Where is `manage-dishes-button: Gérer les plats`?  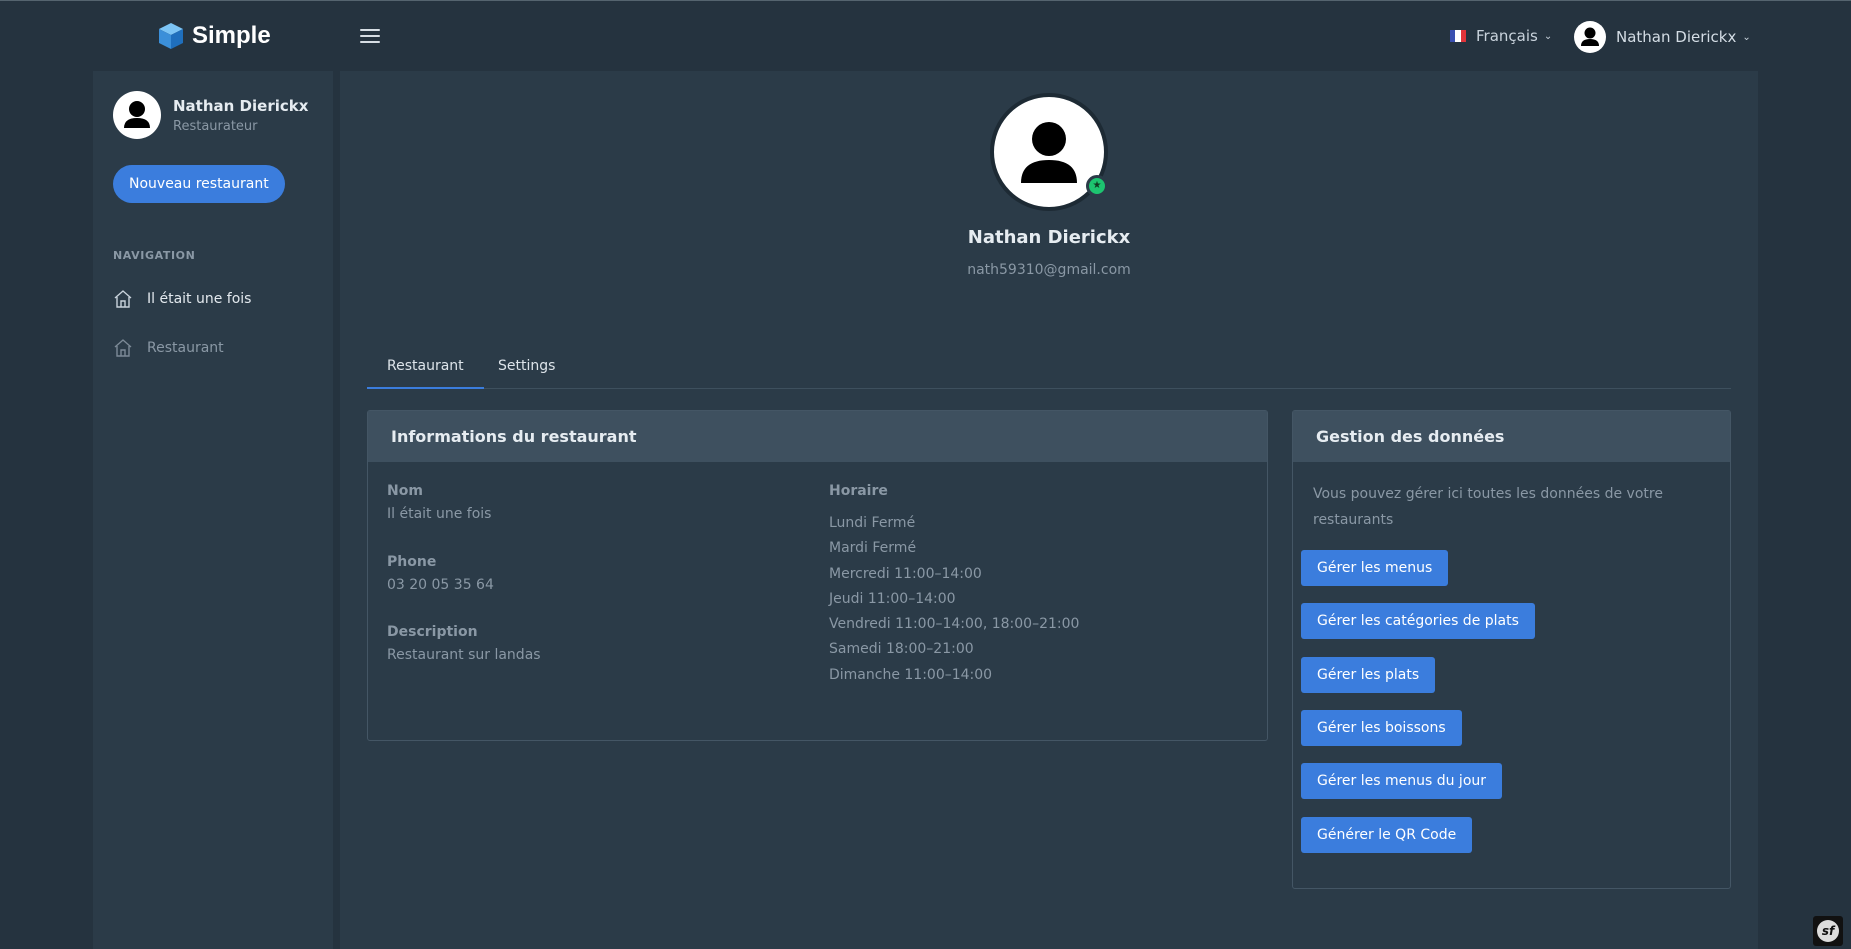 manage-dishes-button: Gérer les plats is located at coordinates (1368, 675).